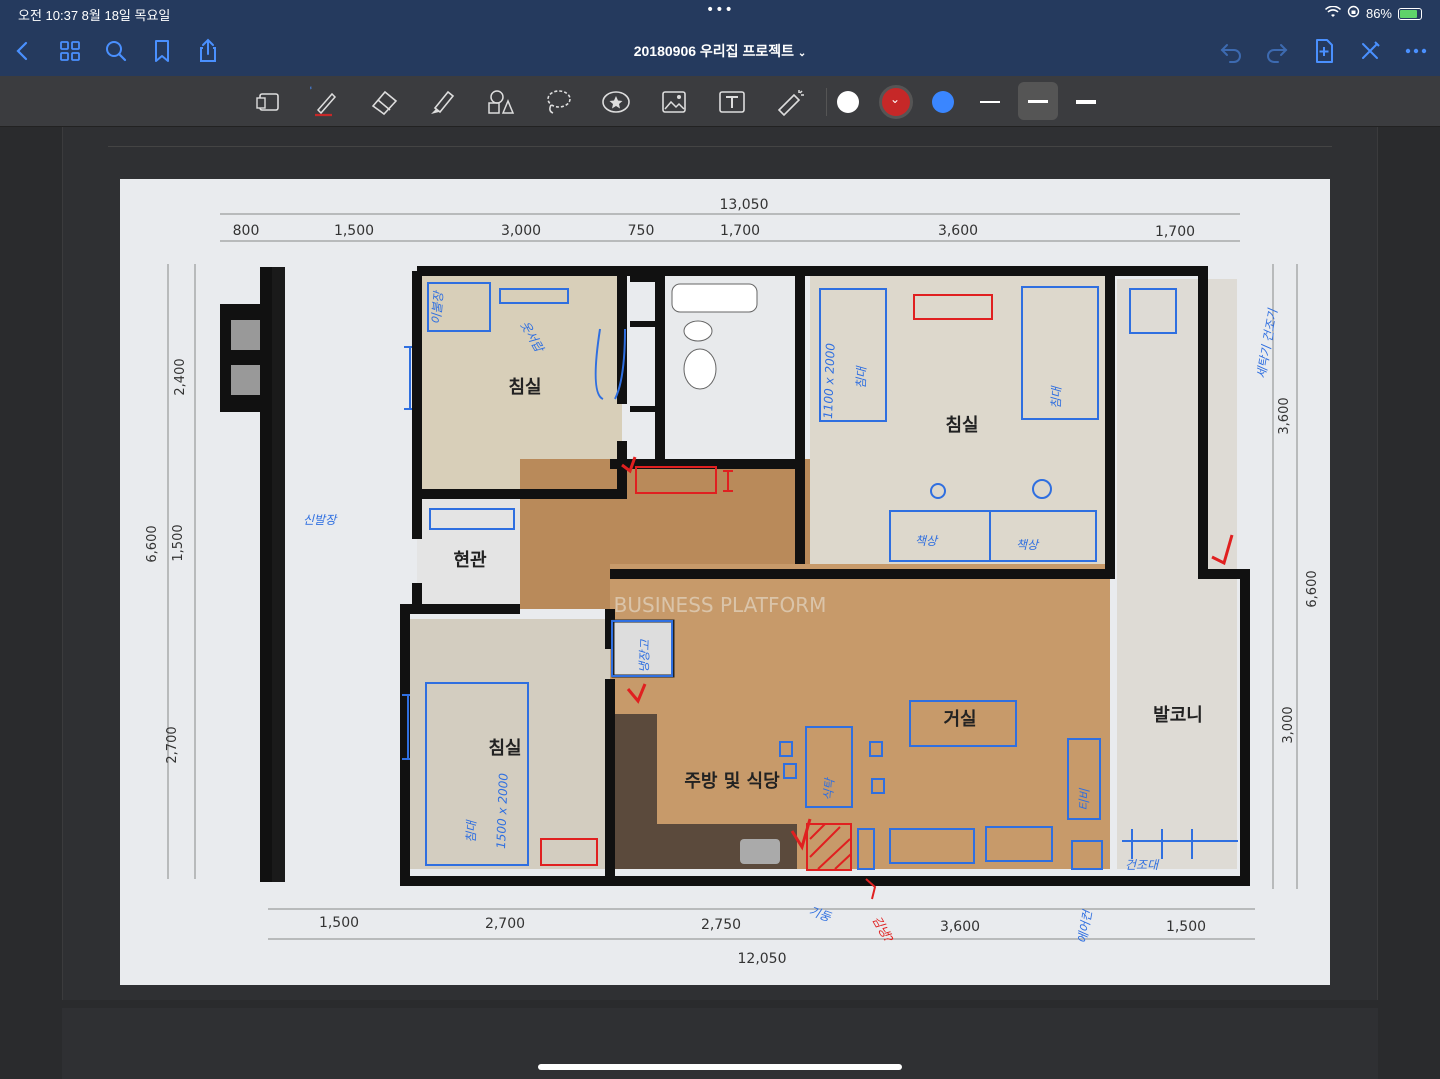 The image size is (1440, 1079). What do you see at coordinates (829, 788) in the screenshot?
I see `note-dining-table: 식탁` at bounding box center [829, 788].